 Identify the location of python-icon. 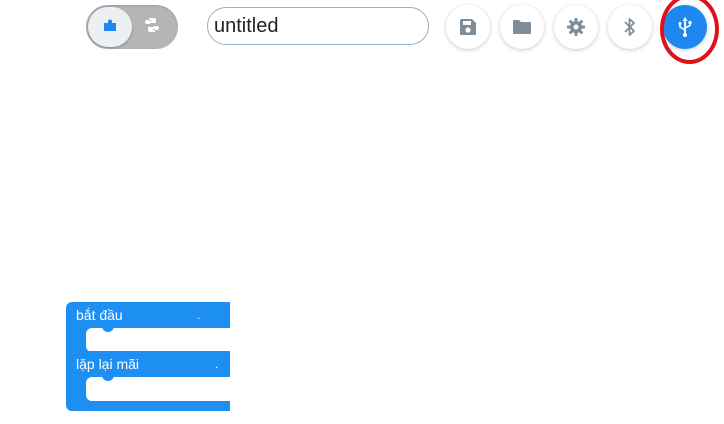
(152, 27).